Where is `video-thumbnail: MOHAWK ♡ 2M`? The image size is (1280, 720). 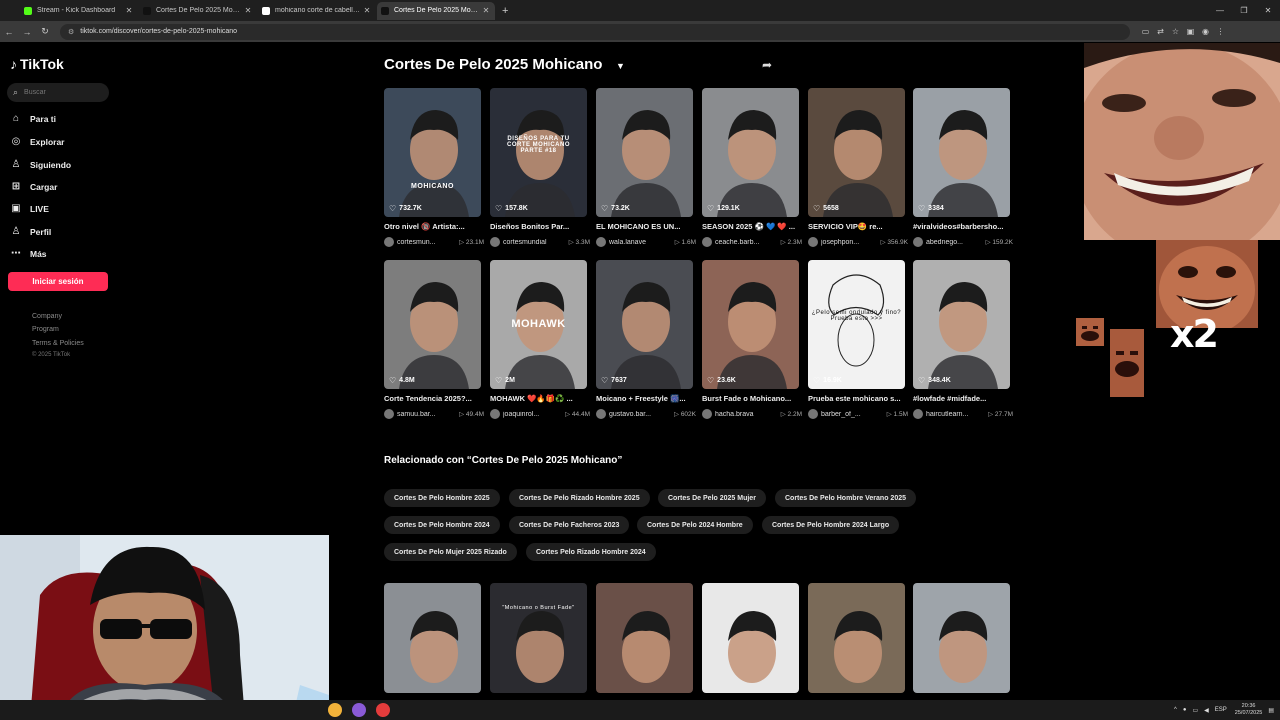 video-thumbnail: MOHAWK ♡ 2M is located at coordinates (538, 324).